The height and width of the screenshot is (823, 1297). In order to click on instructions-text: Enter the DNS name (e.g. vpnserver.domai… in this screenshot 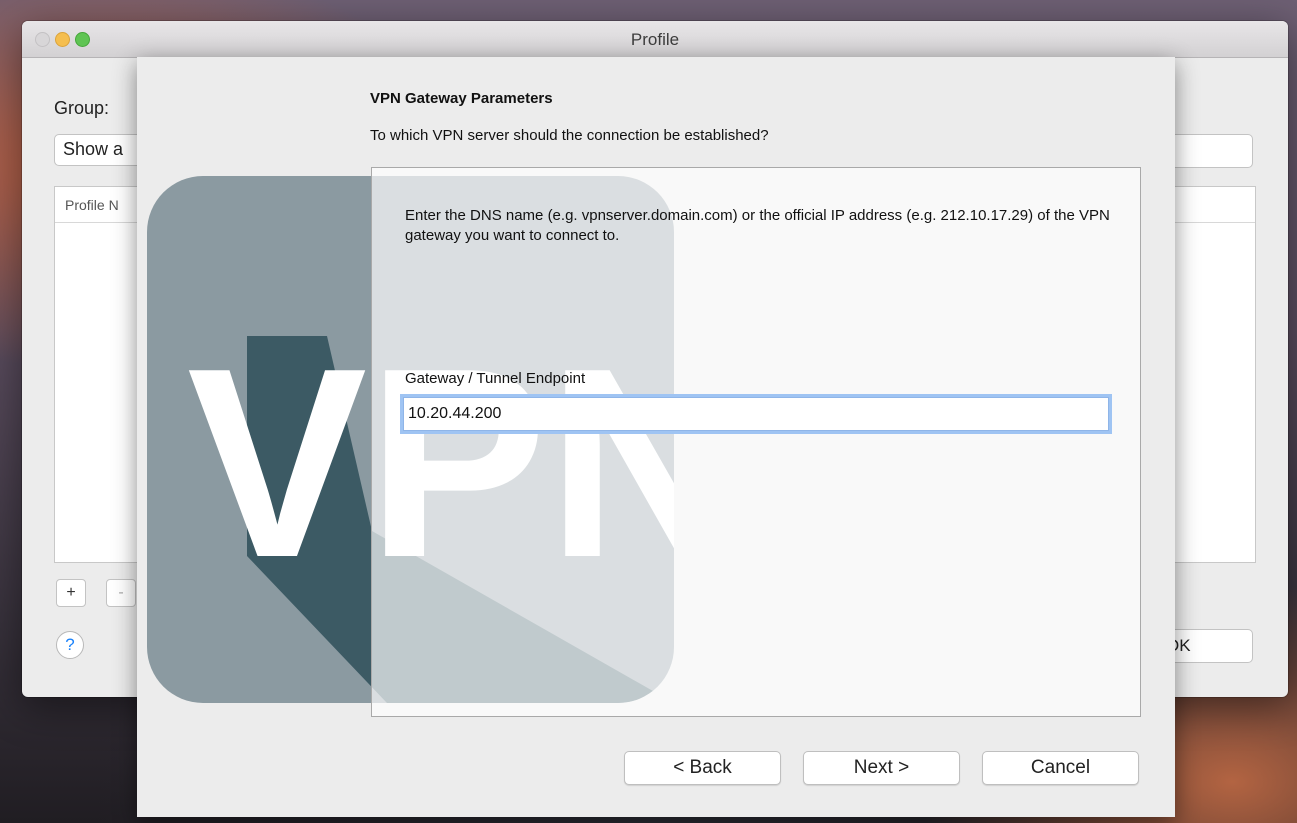, I will do `click(757, 225)`.